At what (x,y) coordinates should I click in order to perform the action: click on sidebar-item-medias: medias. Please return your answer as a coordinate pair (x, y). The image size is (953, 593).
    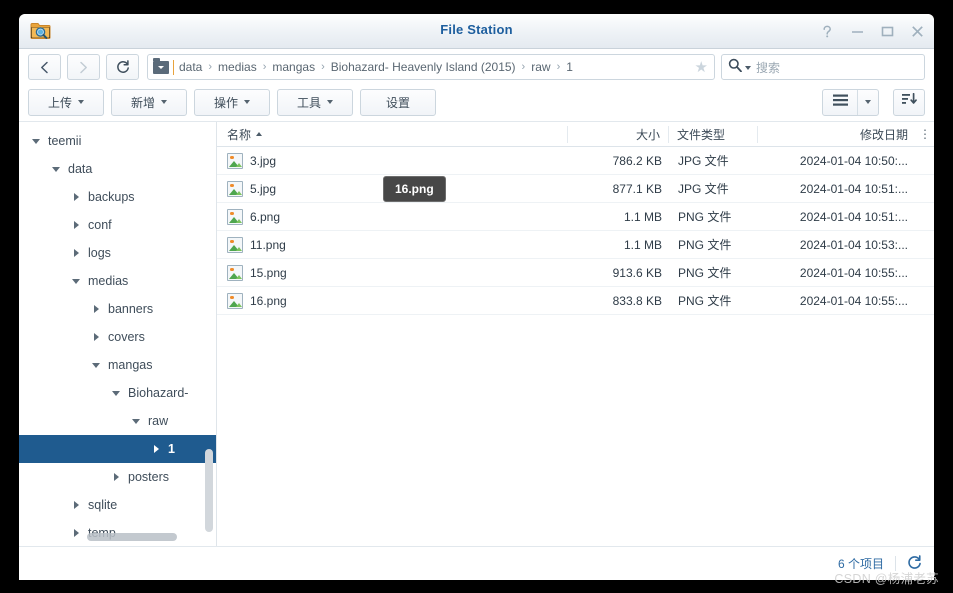
    Looking at the image, I should click on (117, 281).